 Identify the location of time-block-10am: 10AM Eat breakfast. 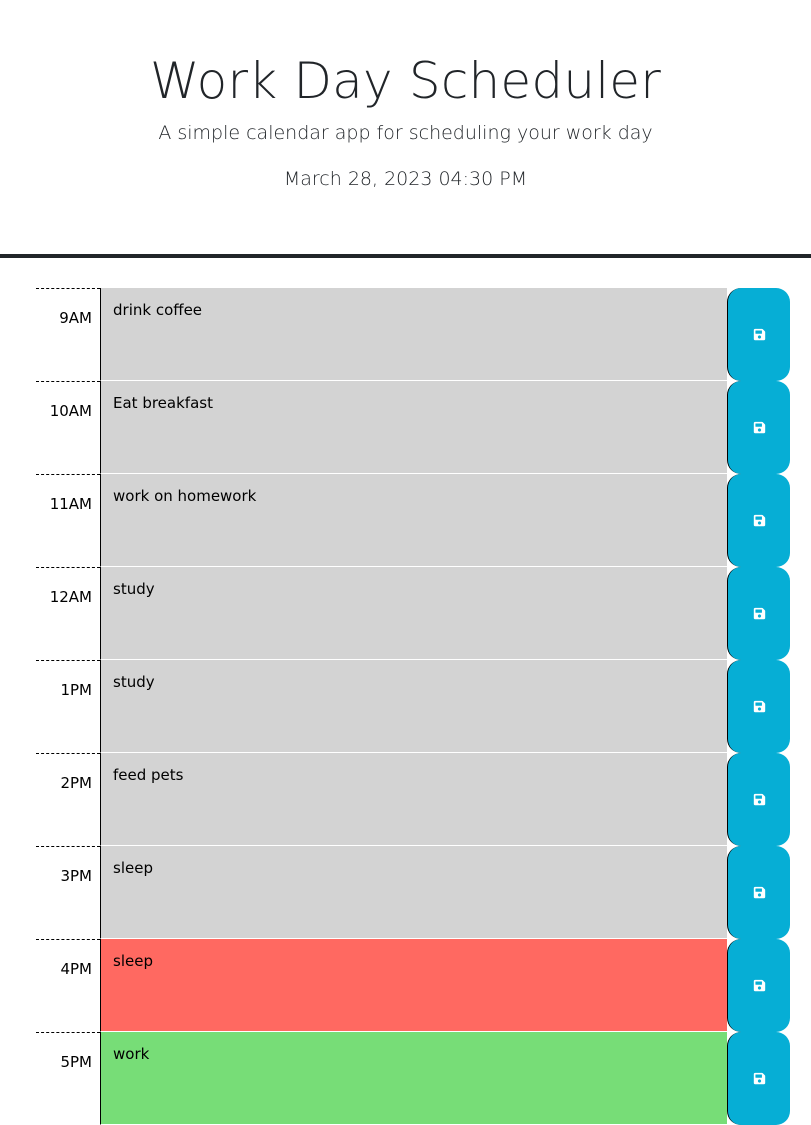
(413, 427).